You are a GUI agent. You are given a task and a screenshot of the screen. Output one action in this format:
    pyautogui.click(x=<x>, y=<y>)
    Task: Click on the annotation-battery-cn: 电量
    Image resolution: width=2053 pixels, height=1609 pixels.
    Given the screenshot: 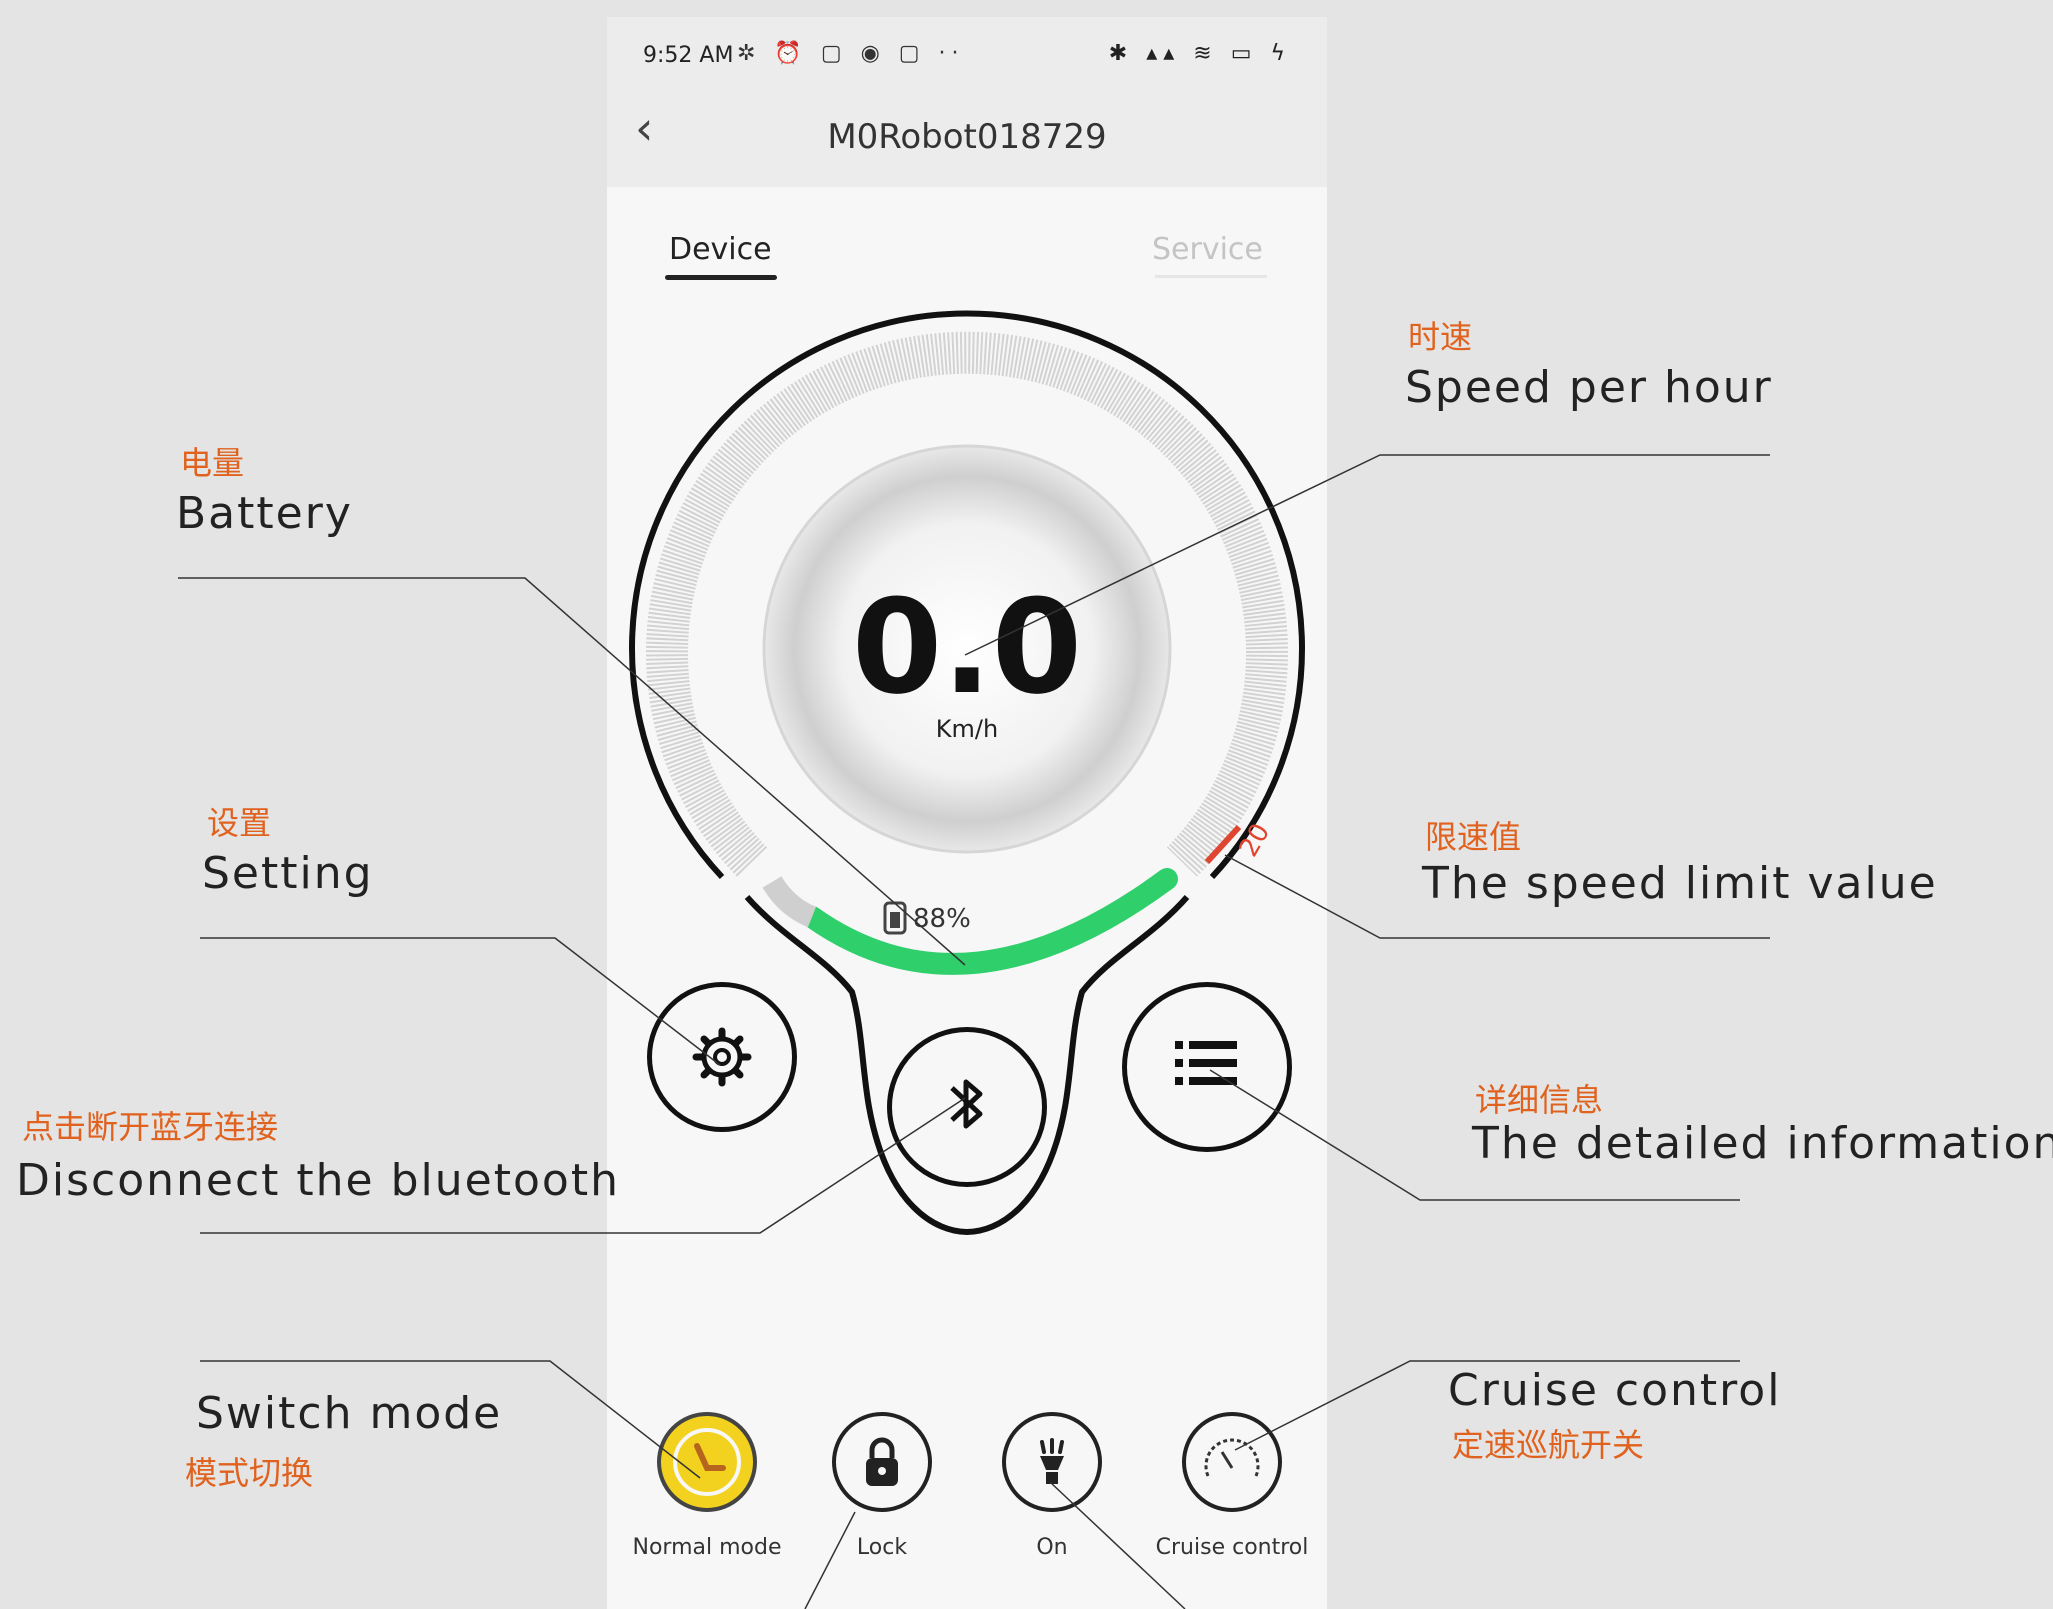 What is the action you would take?
    pyautogui.click(x=212, y=463)
    